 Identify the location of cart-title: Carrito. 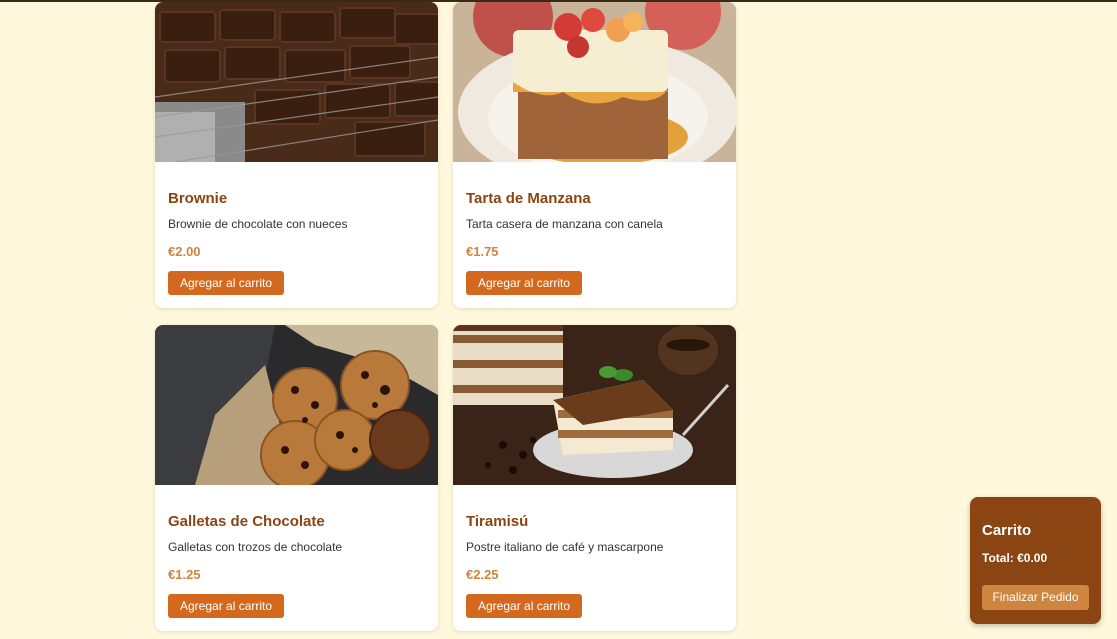
(1007, 530).